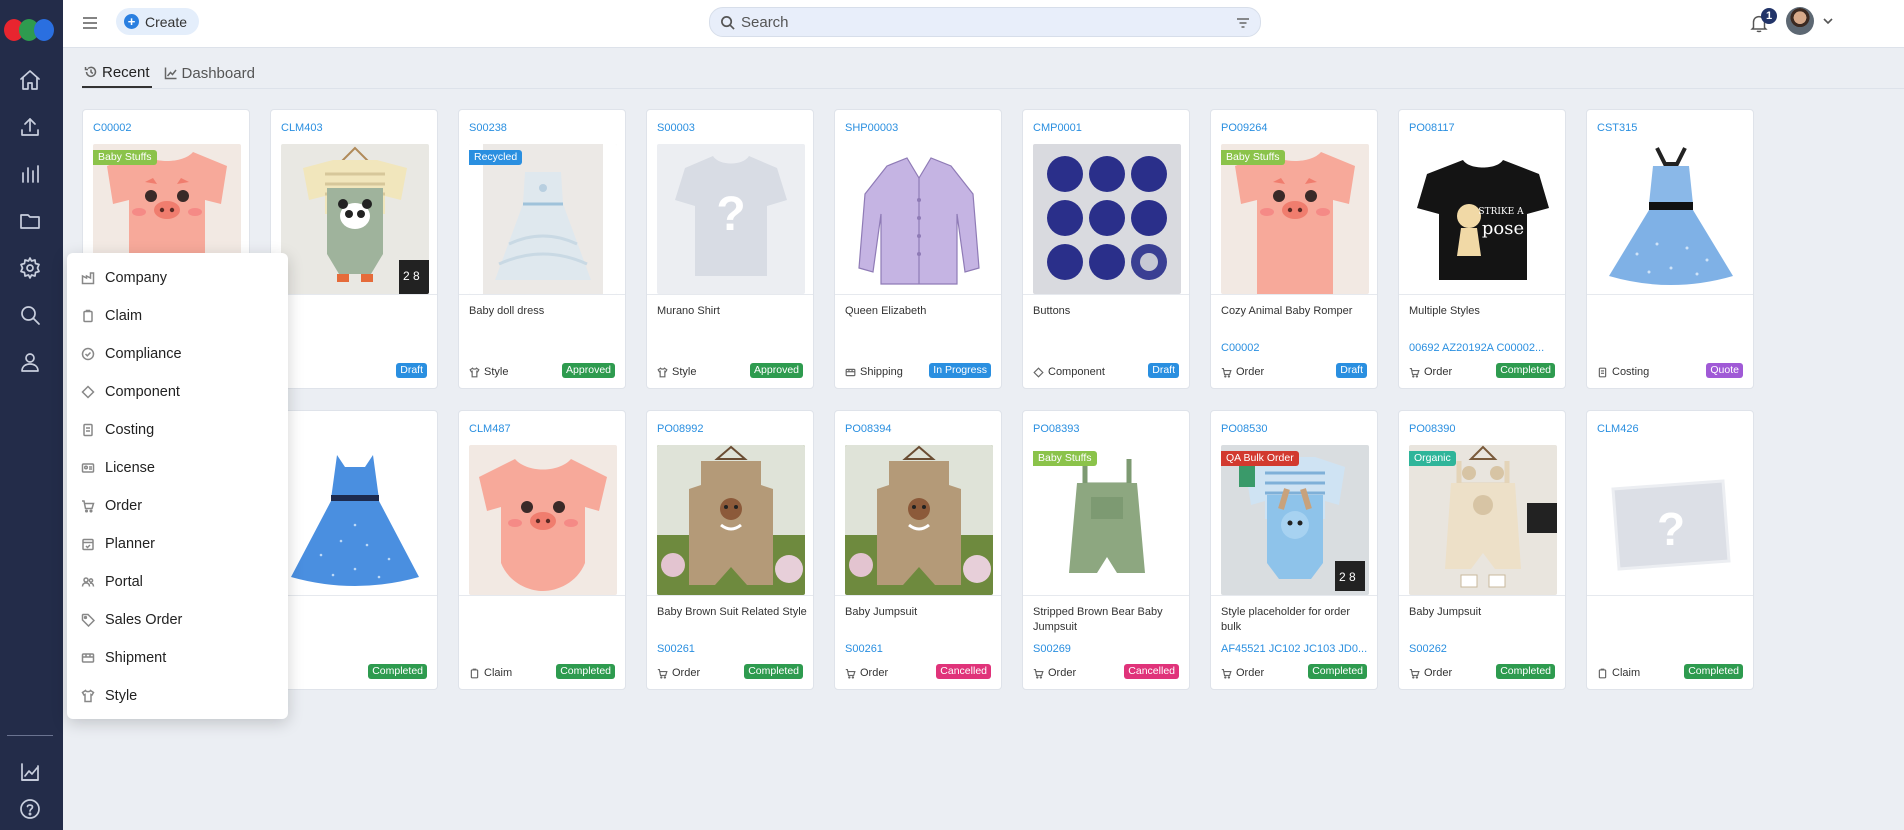 The image size is (1904, 830). I want to click on item-type-label: Component, so click(1076, 372).